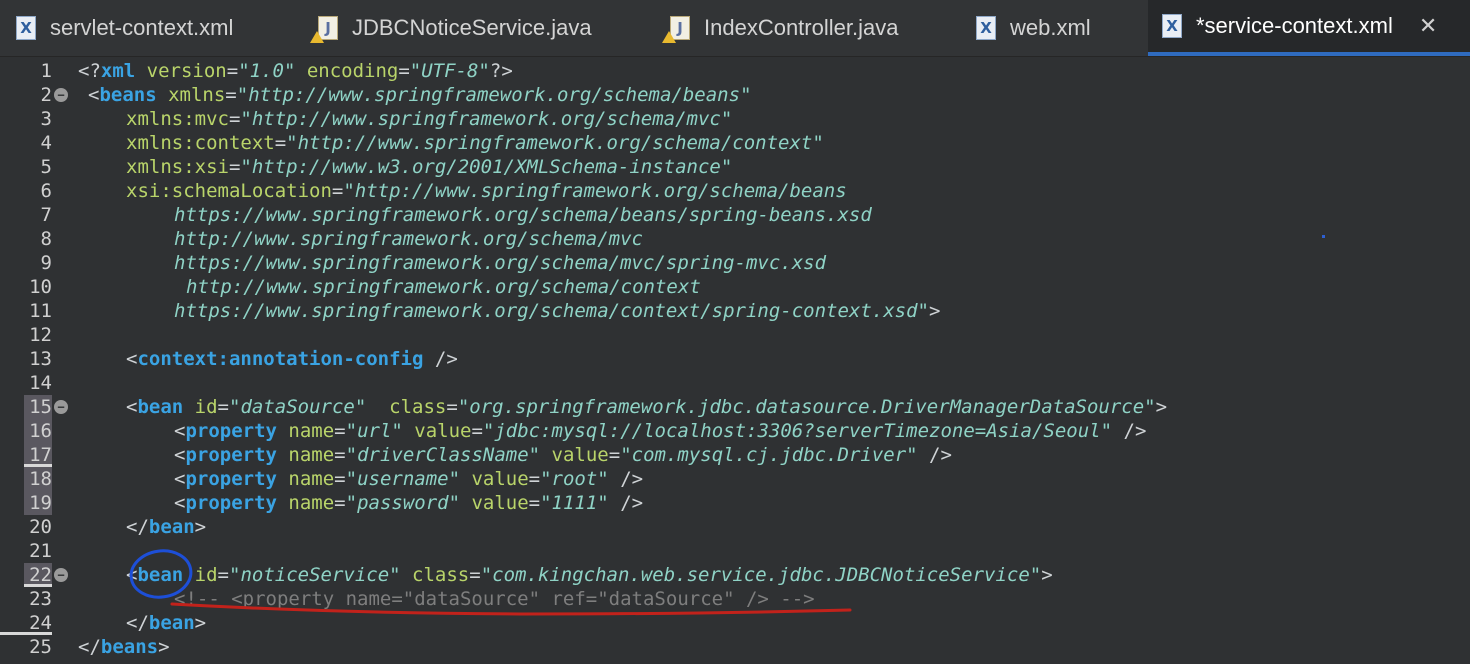 The image size is (1470, 664). Describe the element at coordinates (46, 215) in the screenshot. I see `line-number: 7` at that location.